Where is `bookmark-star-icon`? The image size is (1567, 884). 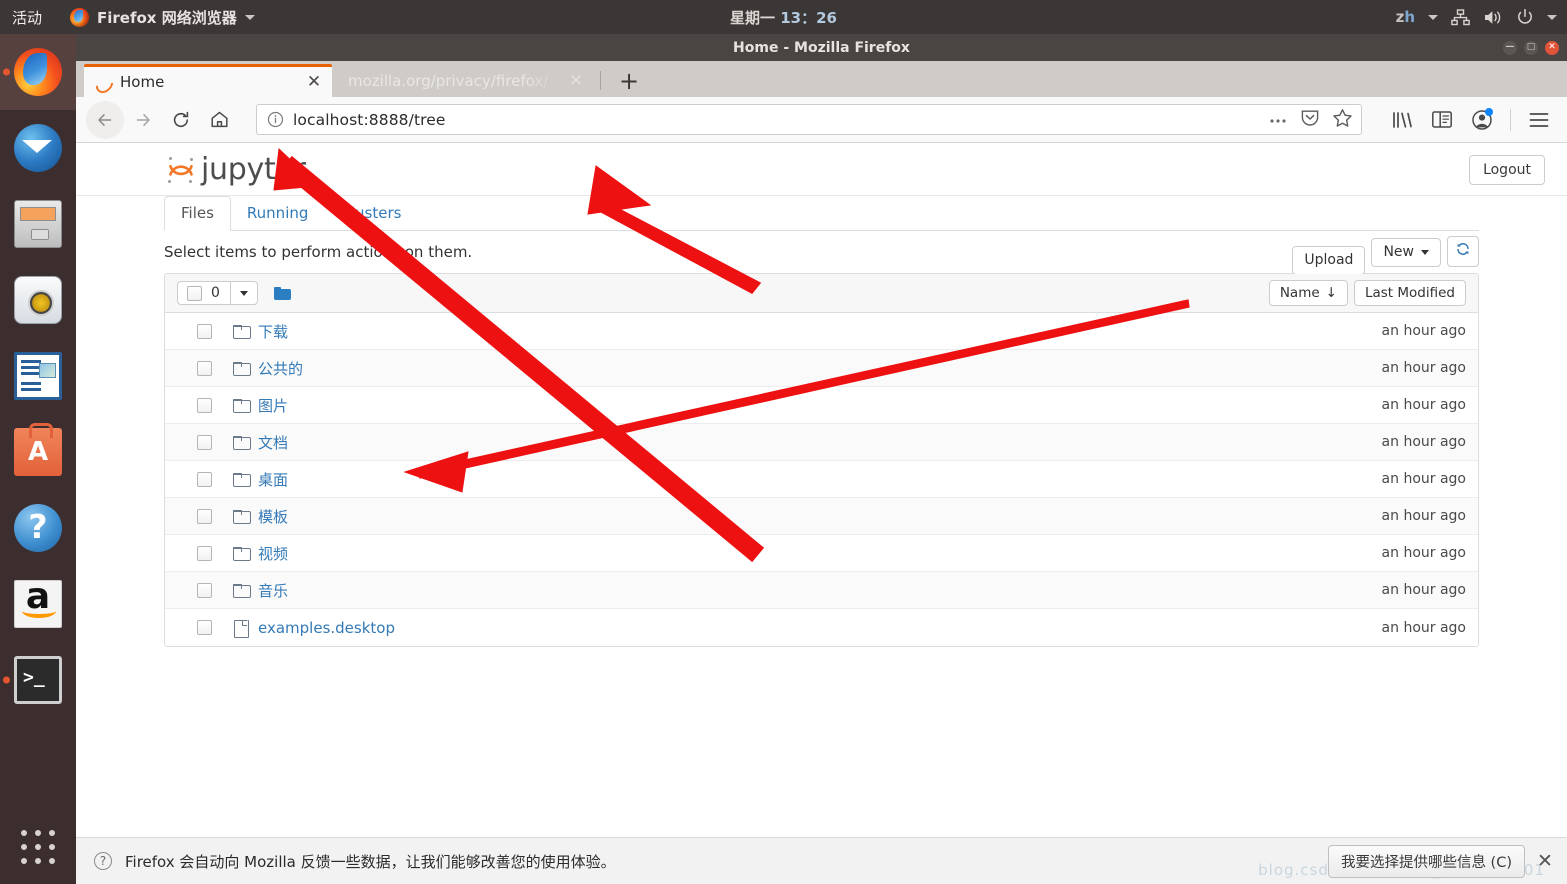
bookmark-star-icon is located at coordinates (1342, 120).